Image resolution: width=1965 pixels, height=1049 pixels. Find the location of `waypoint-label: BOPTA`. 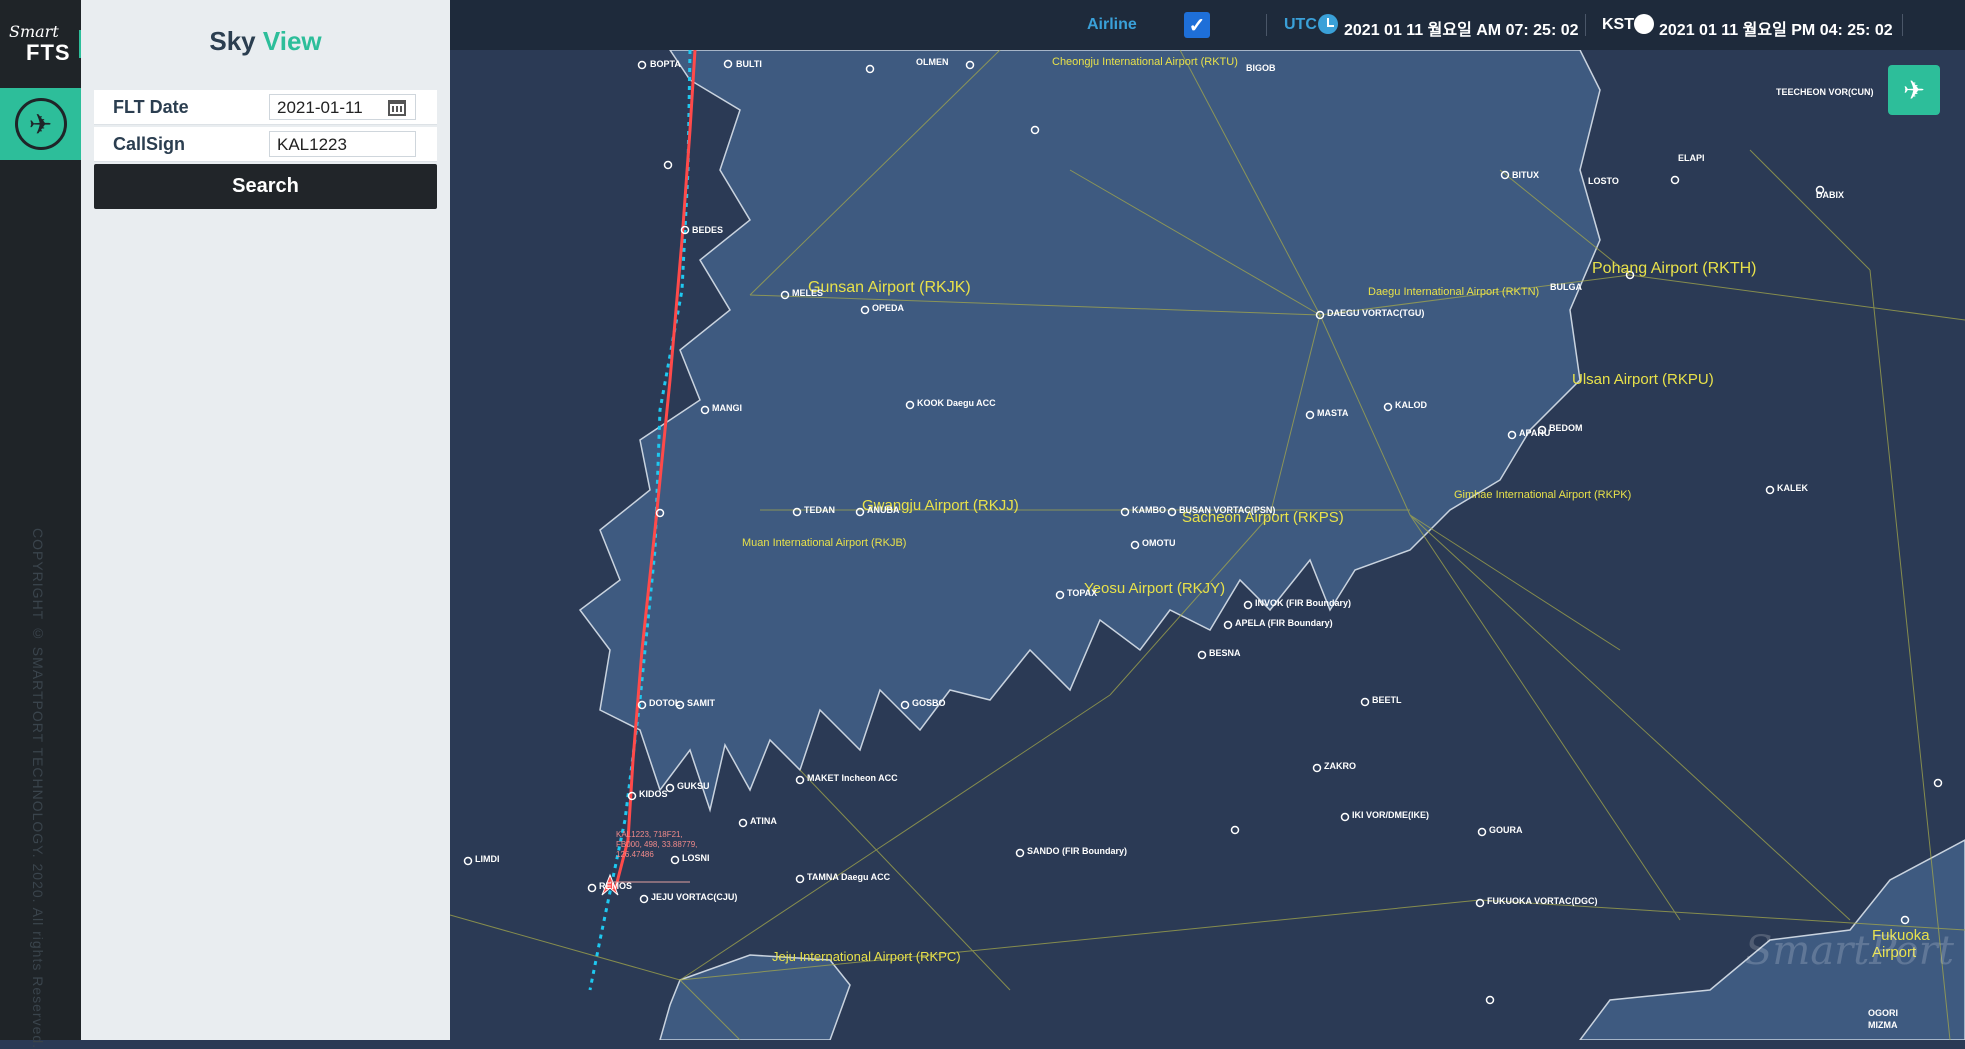

waypoint-label: BOPTA is located at coordinates (665, 64).